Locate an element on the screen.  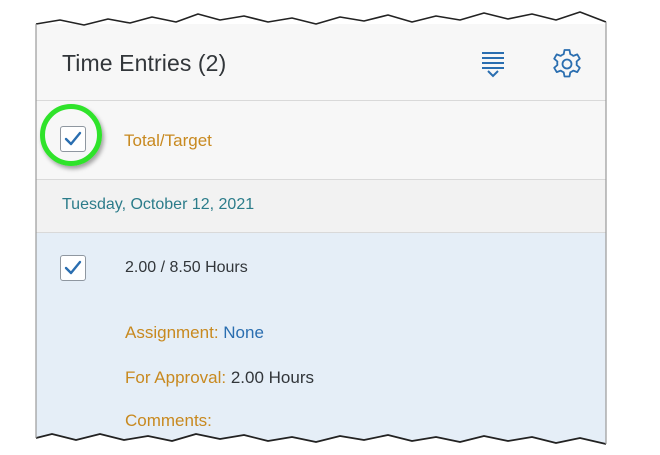
total-target-checkbox is located at coordinates (73, 139).